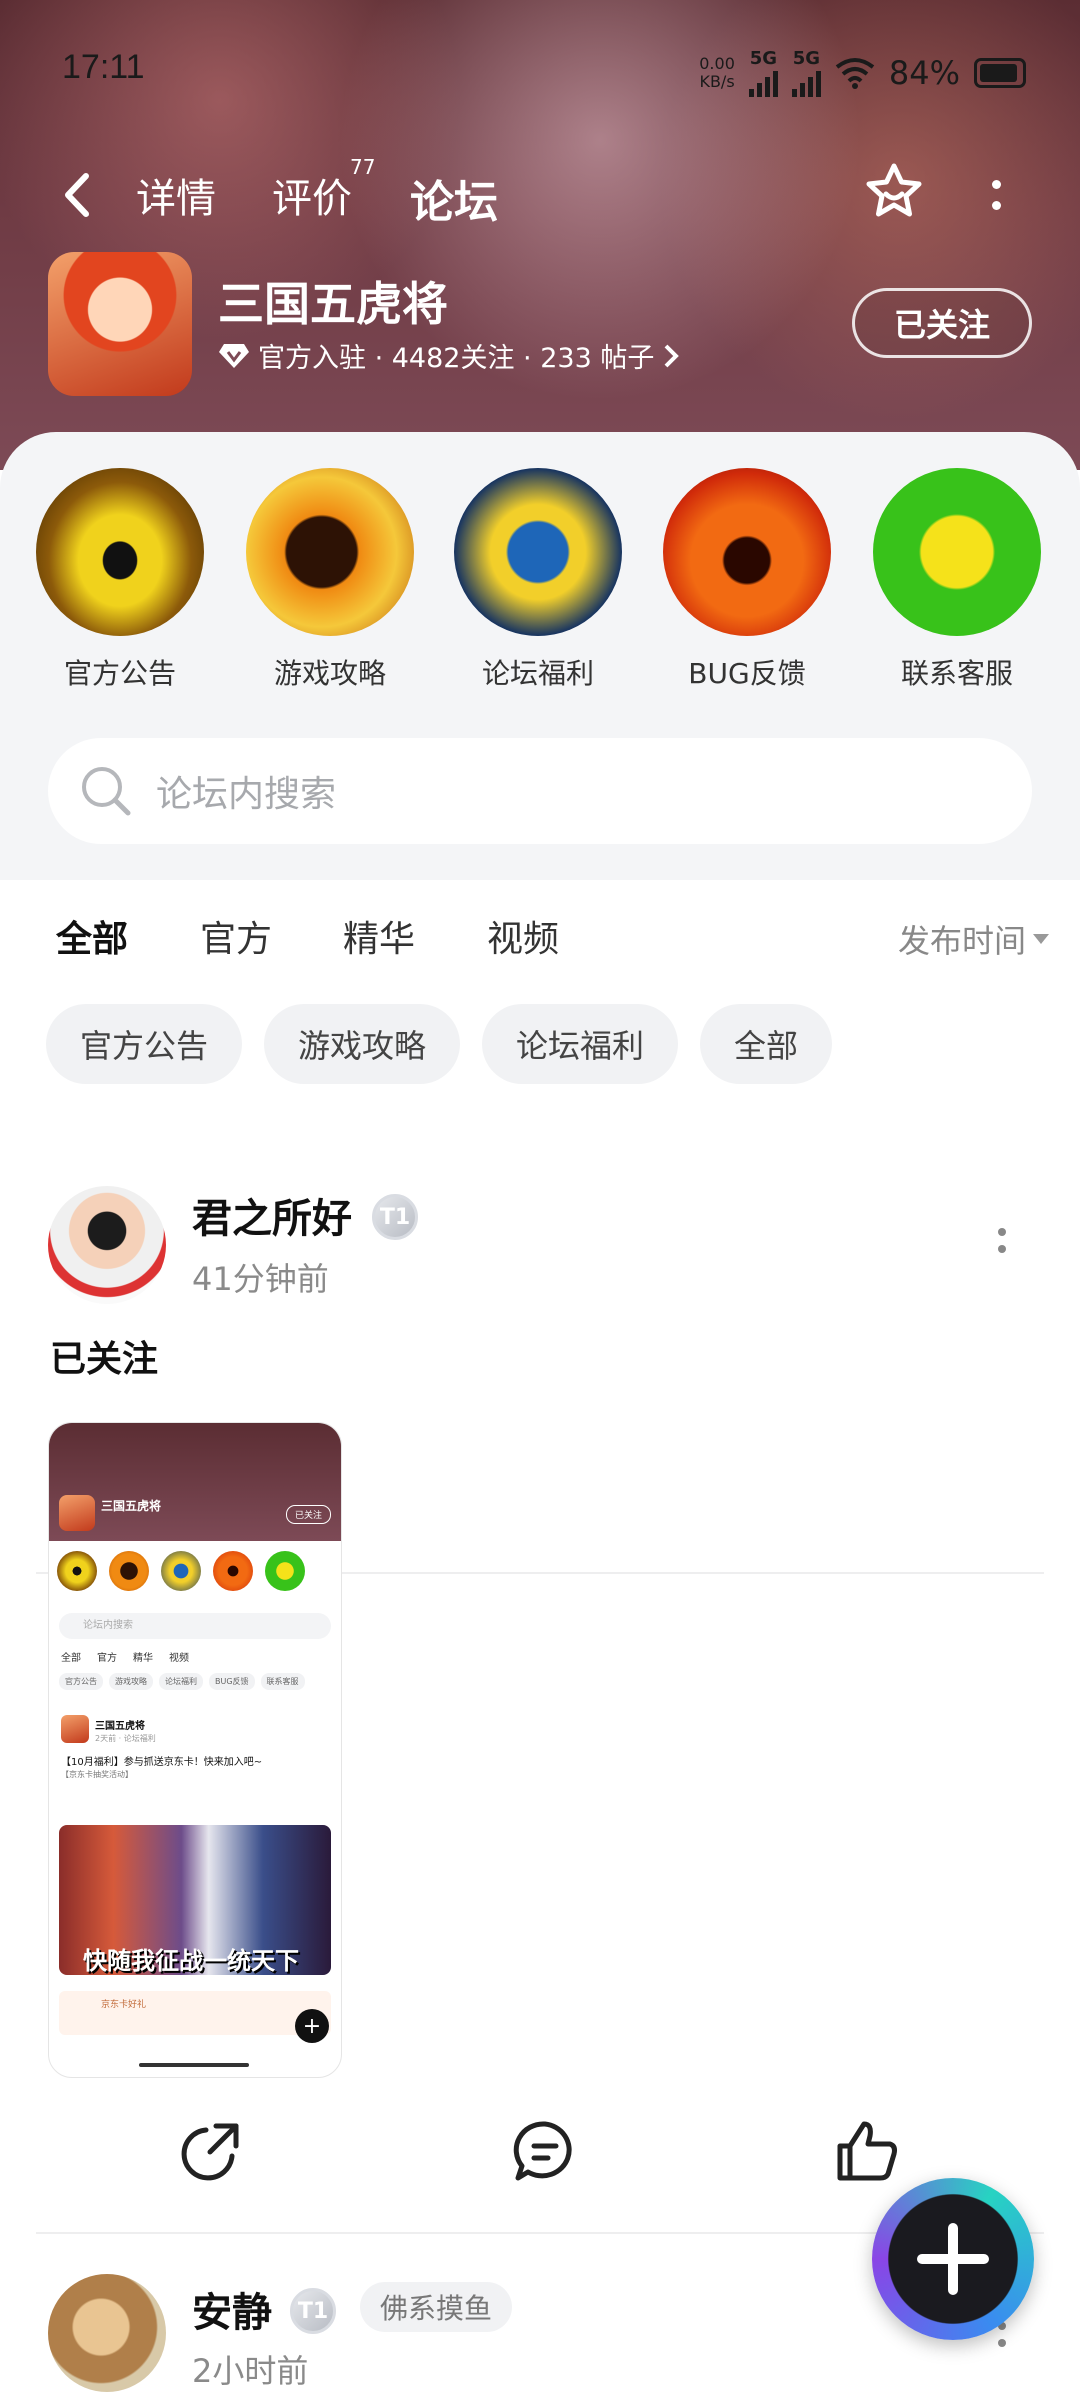 The width and height of the screenshot is (1080, 2400). I want to click on quick-link-guides: 游戏攻略, so click(330, 580).